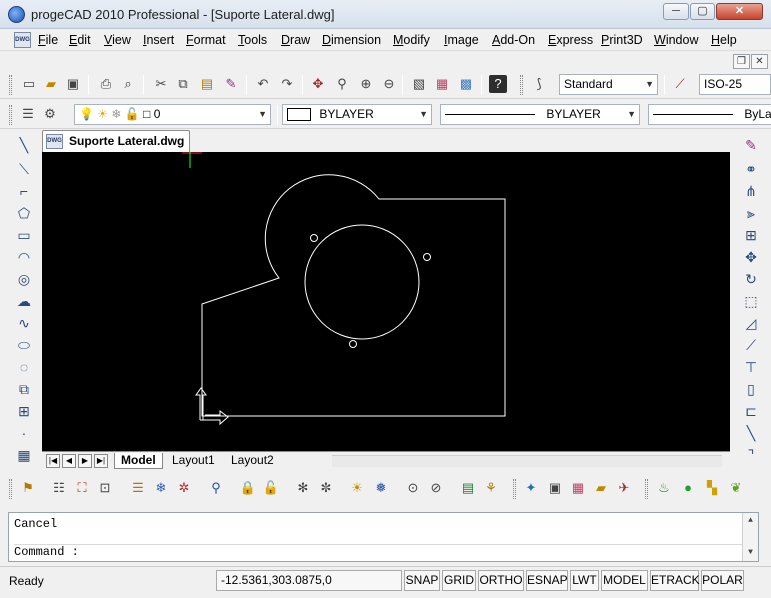  Describe the element at coordinates (24, 433) in the screenshot. I see `point-icon: ·` at that location.